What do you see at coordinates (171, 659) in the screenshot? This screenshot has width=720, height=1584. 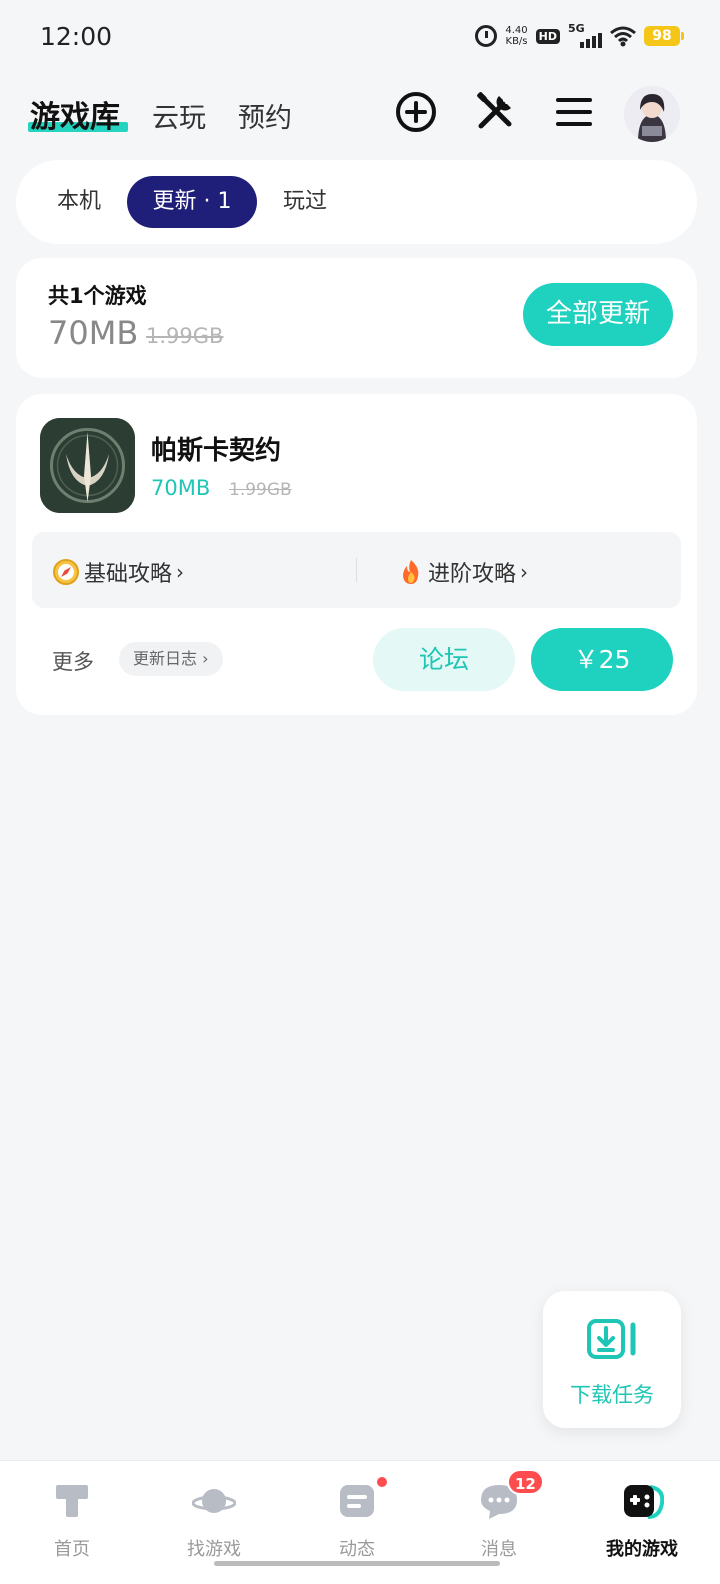 I see `changelog-button: 更新日志 ›` at bounding box center [171, 659].